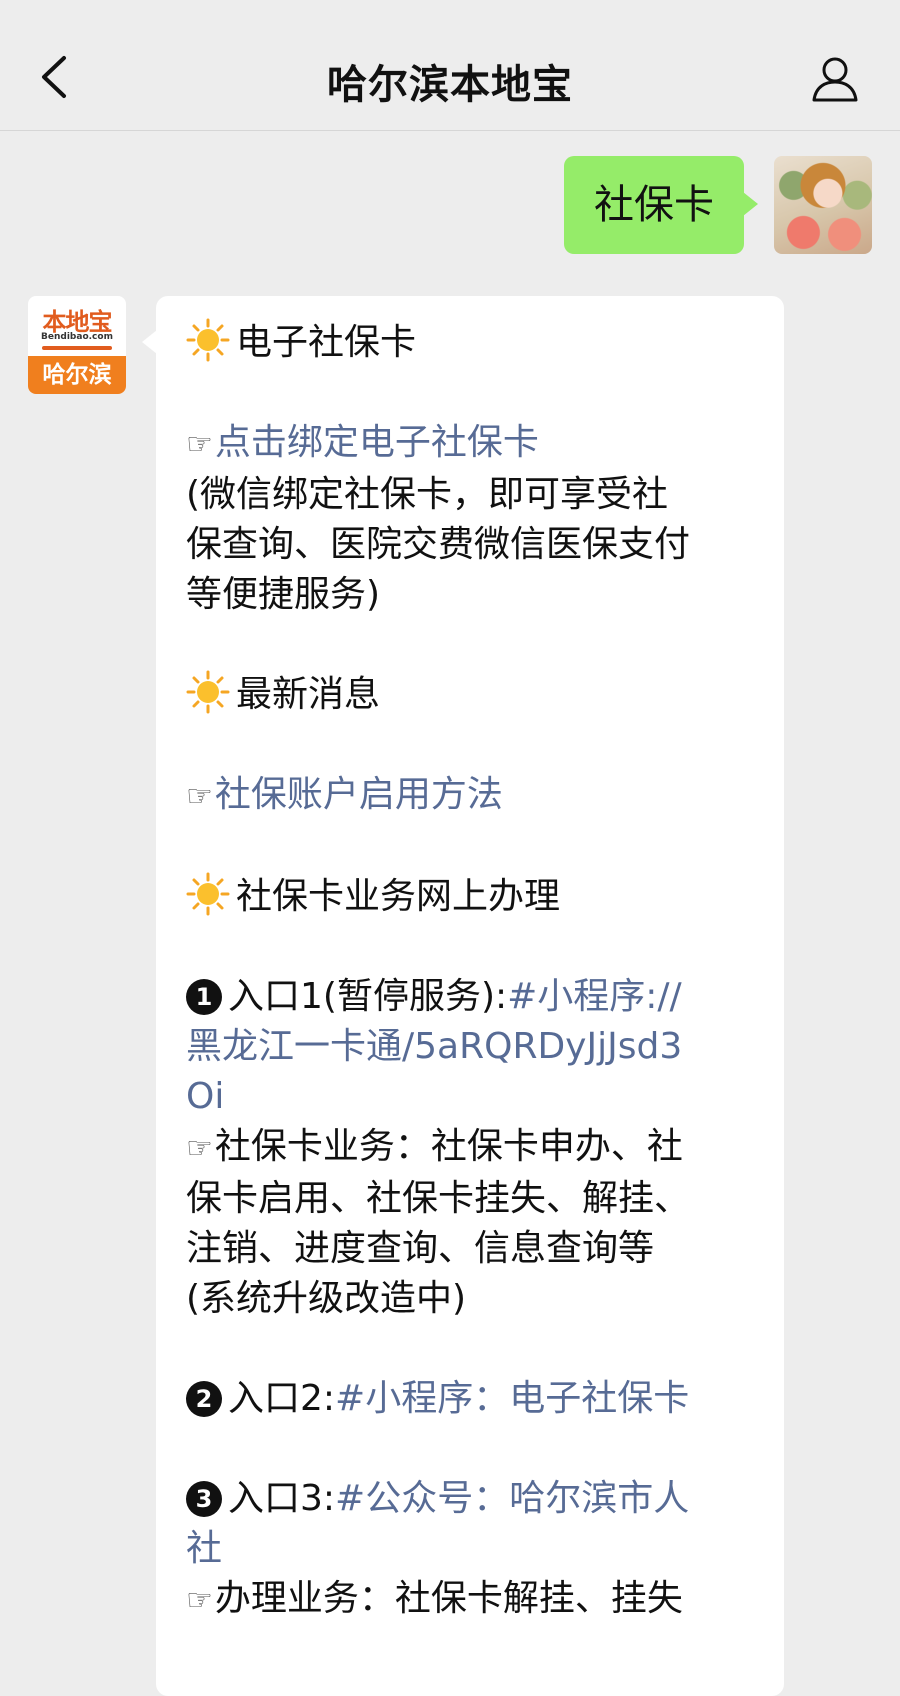 The image size is (900, 1696). Describe the element at coordinates (823, 205) in the screenshot. I see `user-avatar` at that location.